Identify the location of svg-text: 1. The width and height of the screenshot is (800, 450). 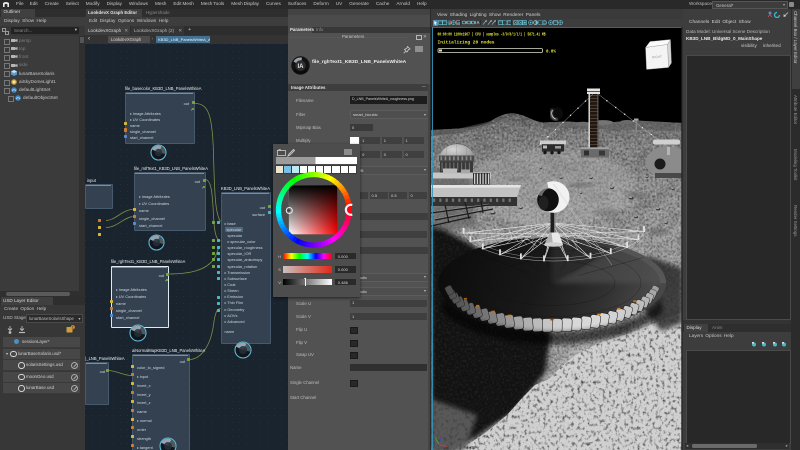
(73, 327).